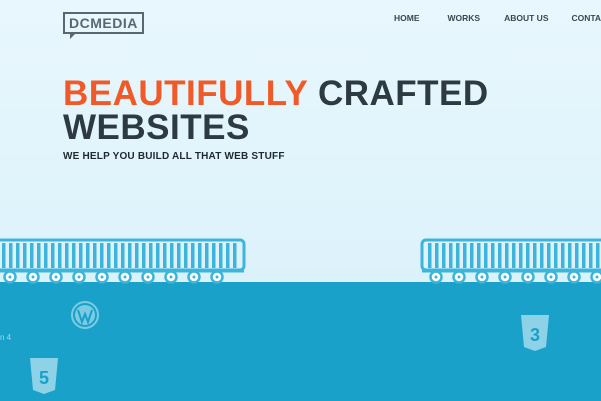 This screenshot has height=401, width=601. I want to click on logo-text: DCMEDIA, so click(103, 25).